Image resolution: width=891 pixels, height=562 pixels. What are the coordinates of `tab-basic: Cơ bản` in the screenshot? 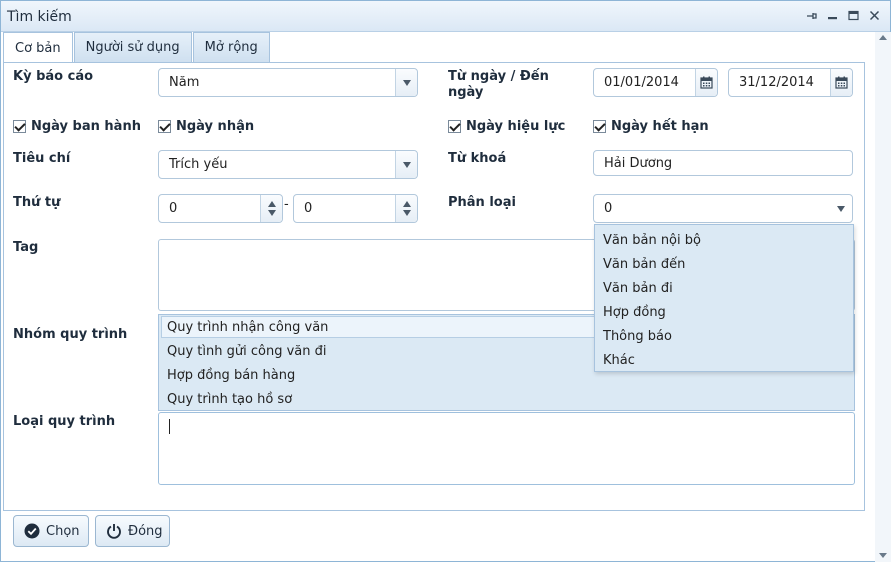 It's located at (38, 47).